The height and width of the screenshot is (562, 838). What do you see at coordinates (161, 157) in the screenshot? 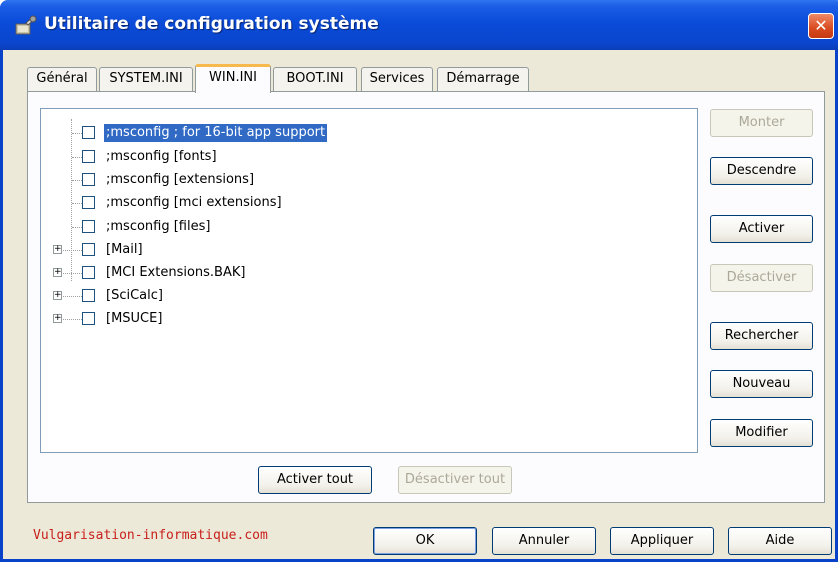
I see `tree-item-label: ;msconfig [fonts]` at bounding box center [161, 157].